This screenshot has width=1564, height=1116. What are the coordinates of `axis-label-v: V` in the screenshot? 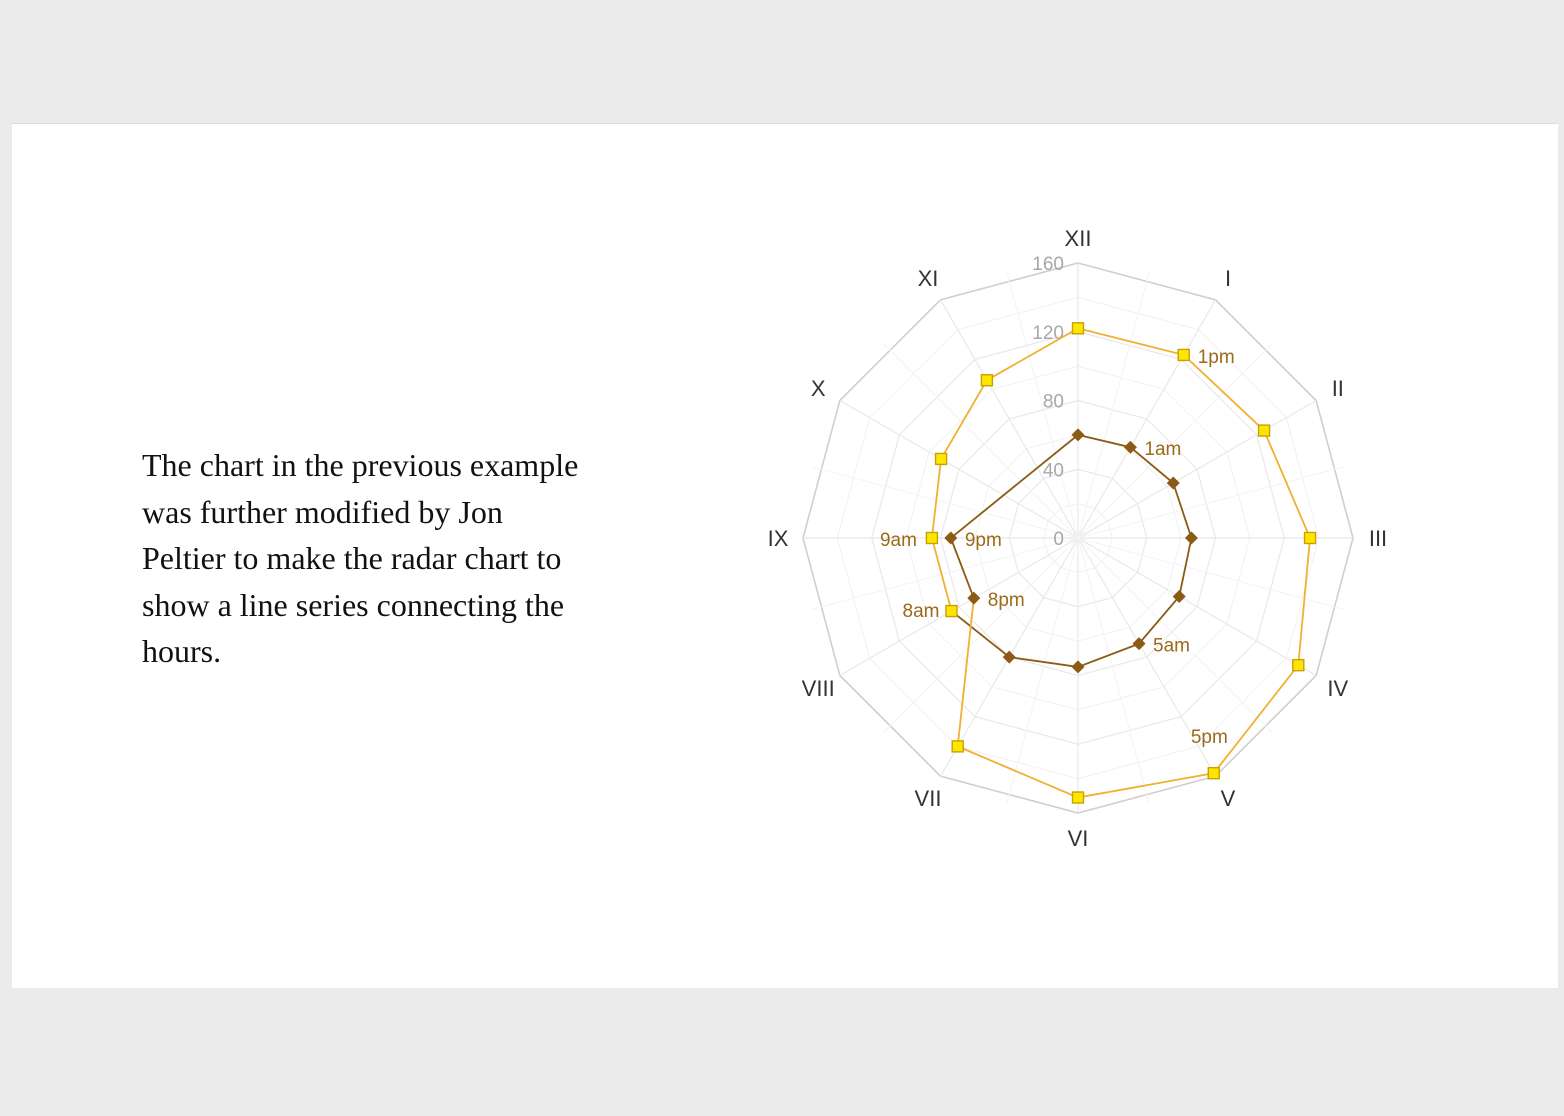 It's located at (1228, 798).